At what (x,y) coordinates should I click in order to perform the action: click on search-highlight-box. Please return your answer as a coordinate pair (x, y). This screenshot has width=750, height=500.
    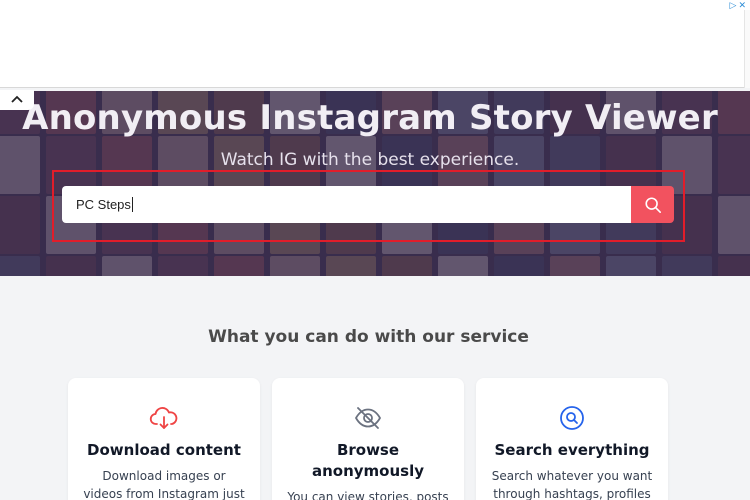
    Looking at the image, I should click on (368, 206).